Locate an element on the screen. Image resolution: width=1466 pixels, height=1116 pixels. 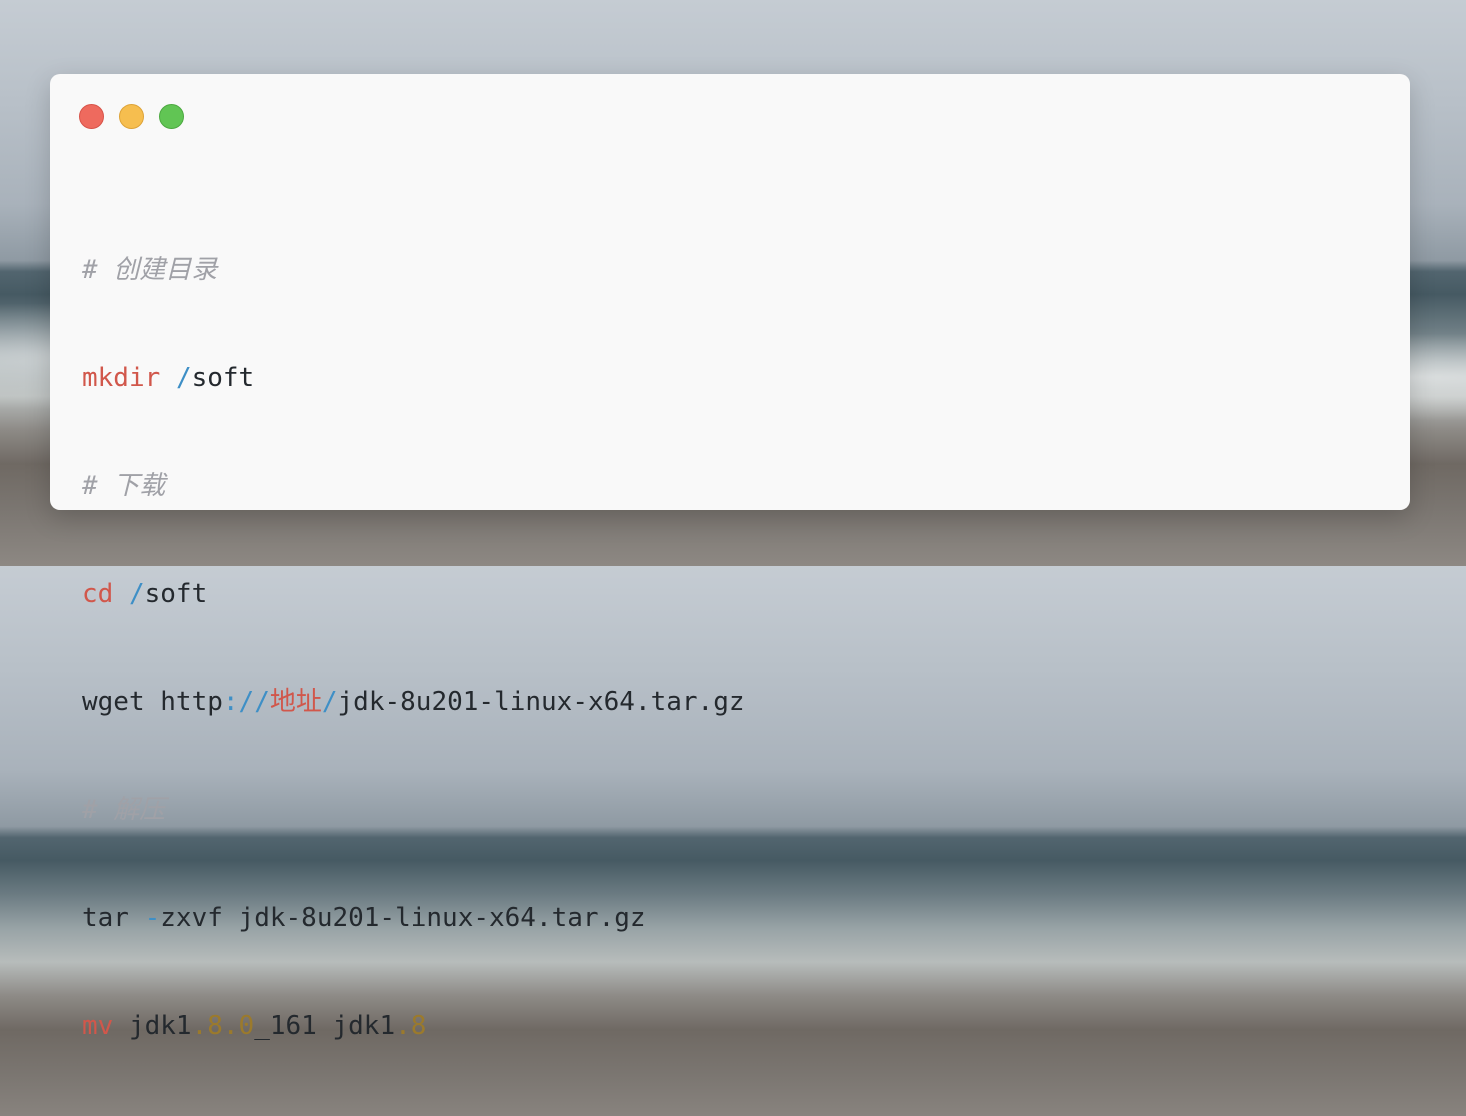
command: mkdir is located at coordinates (121, 378).